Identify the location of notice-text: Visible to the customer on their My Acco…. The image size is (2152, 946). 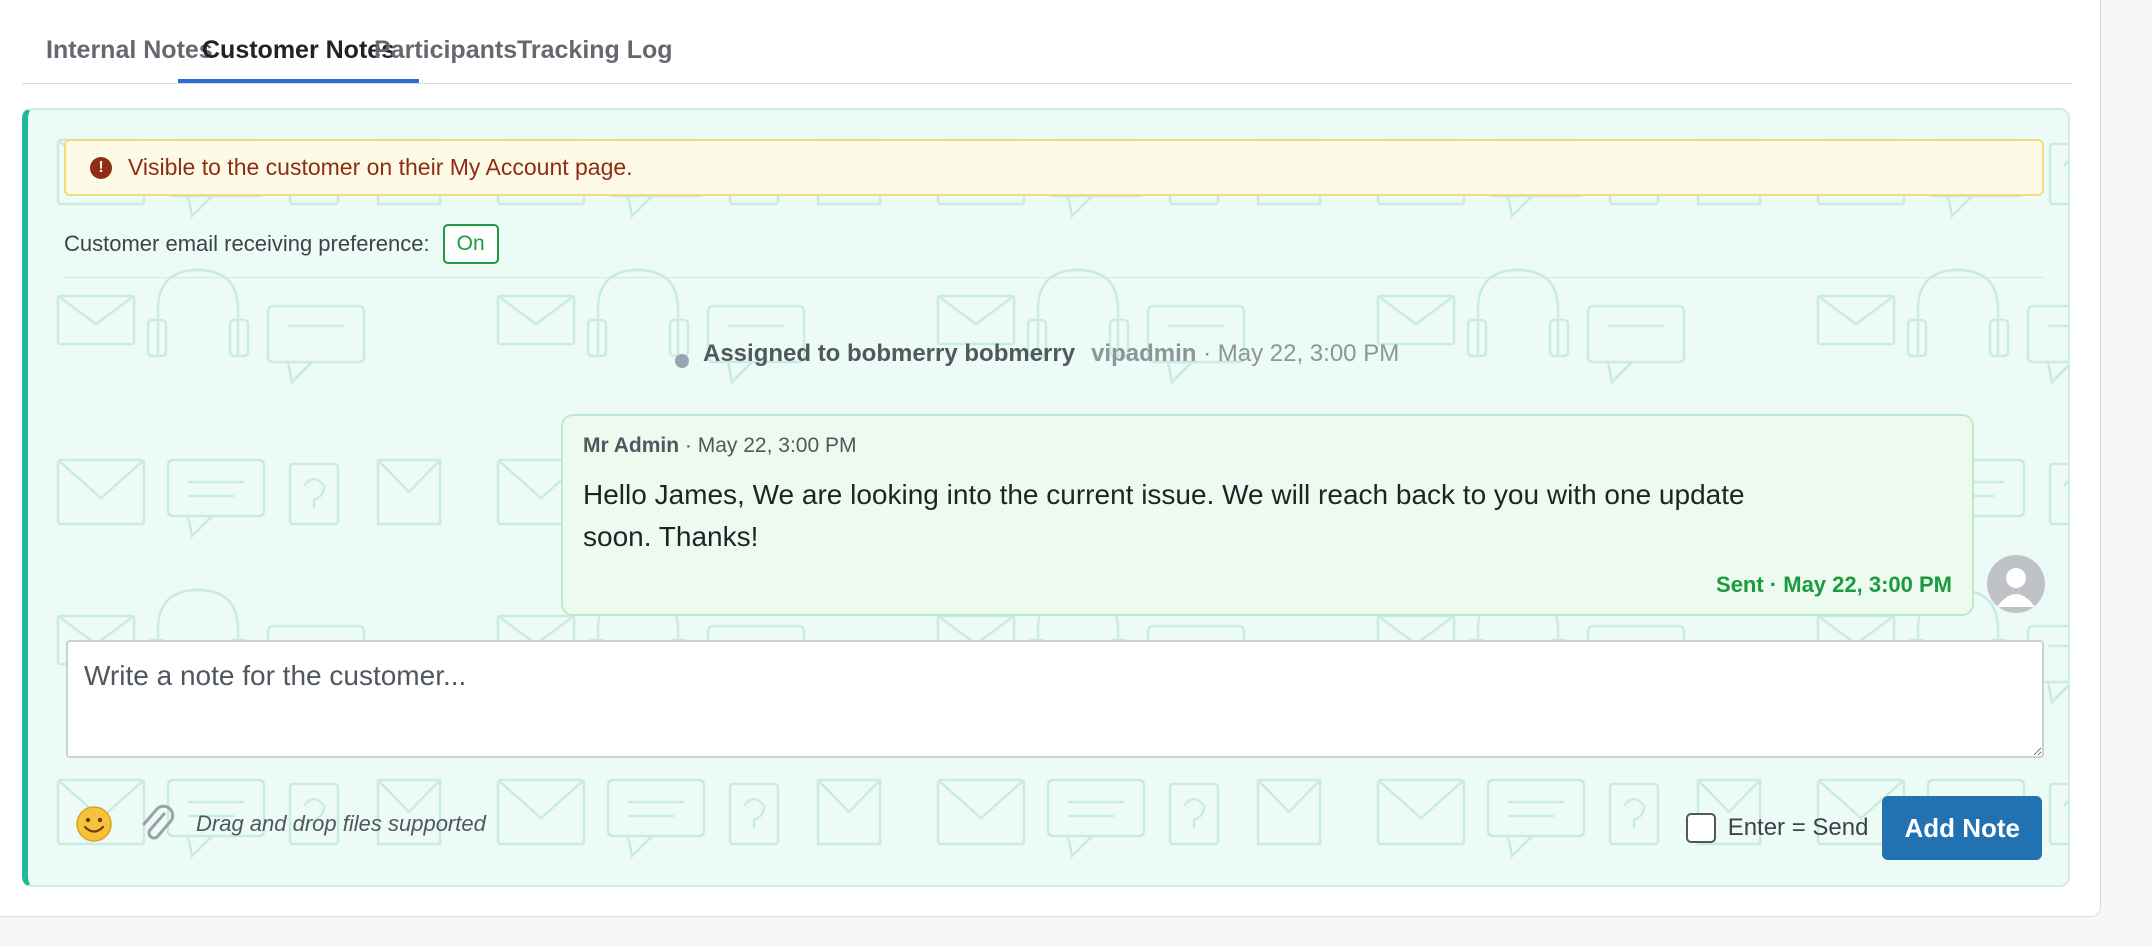
(380, 167).